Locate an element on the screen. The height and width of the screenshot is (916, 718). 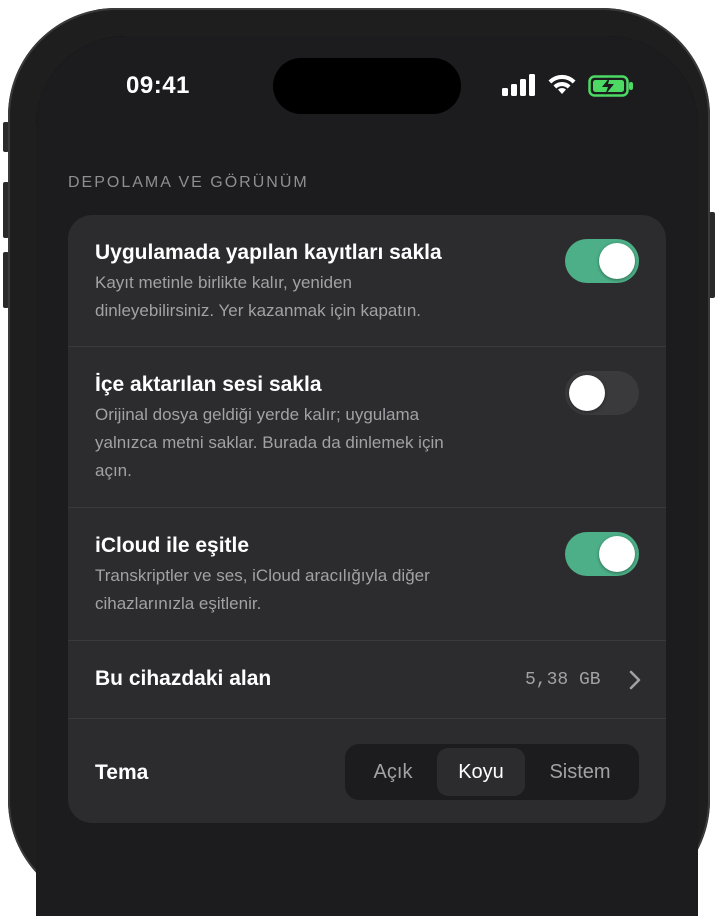
icloud-sync-toggle is located at coordinates (602, 554).